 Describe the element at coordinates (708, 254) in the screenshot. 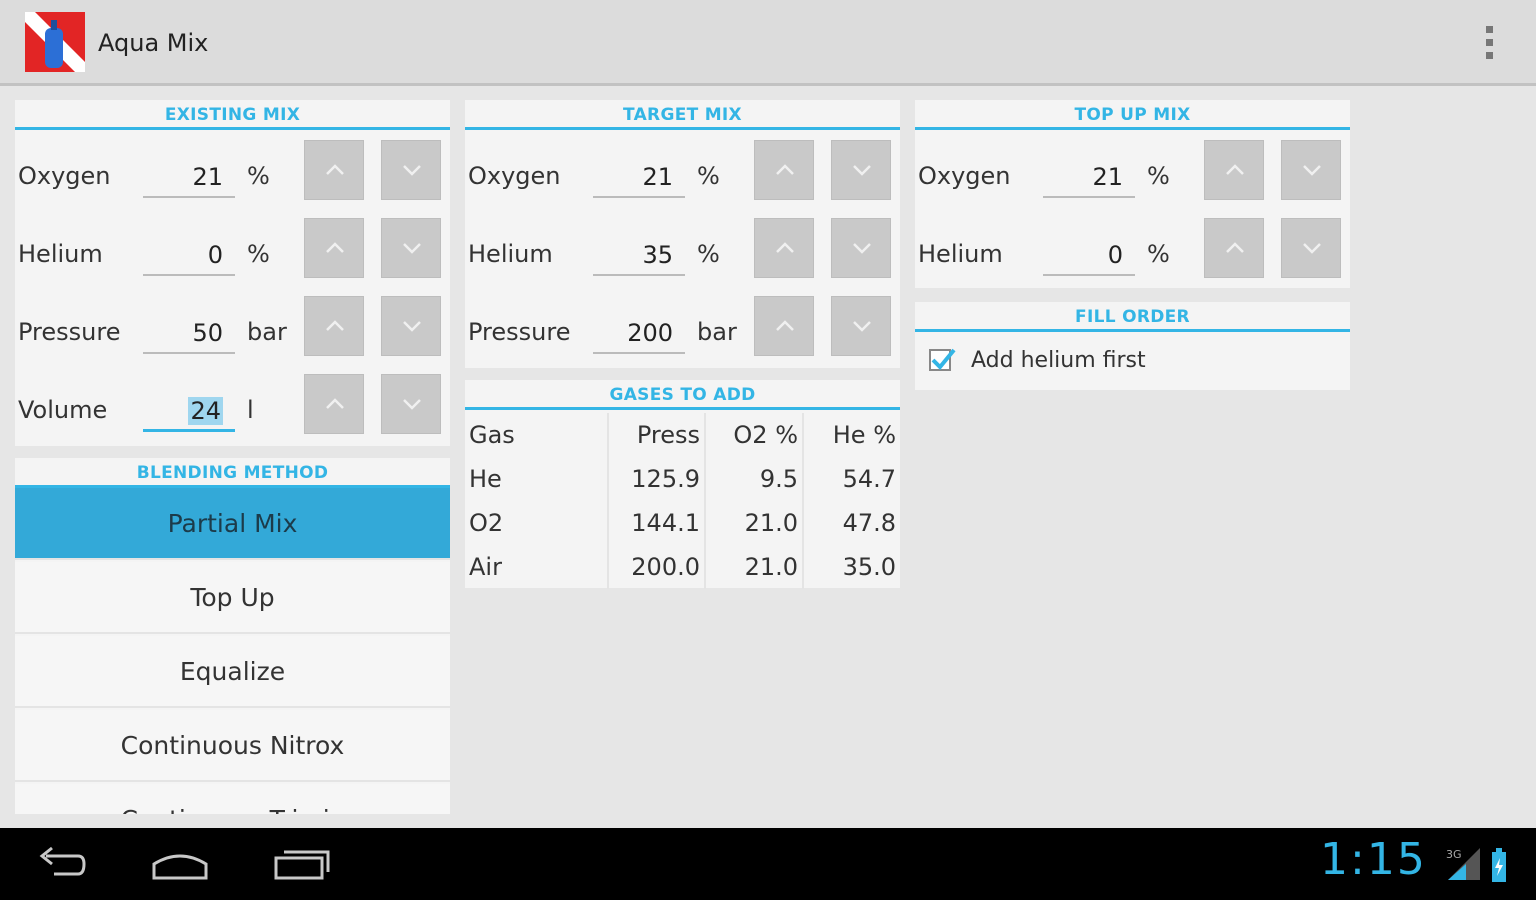

I see `target-helium-unit: %` at that location.